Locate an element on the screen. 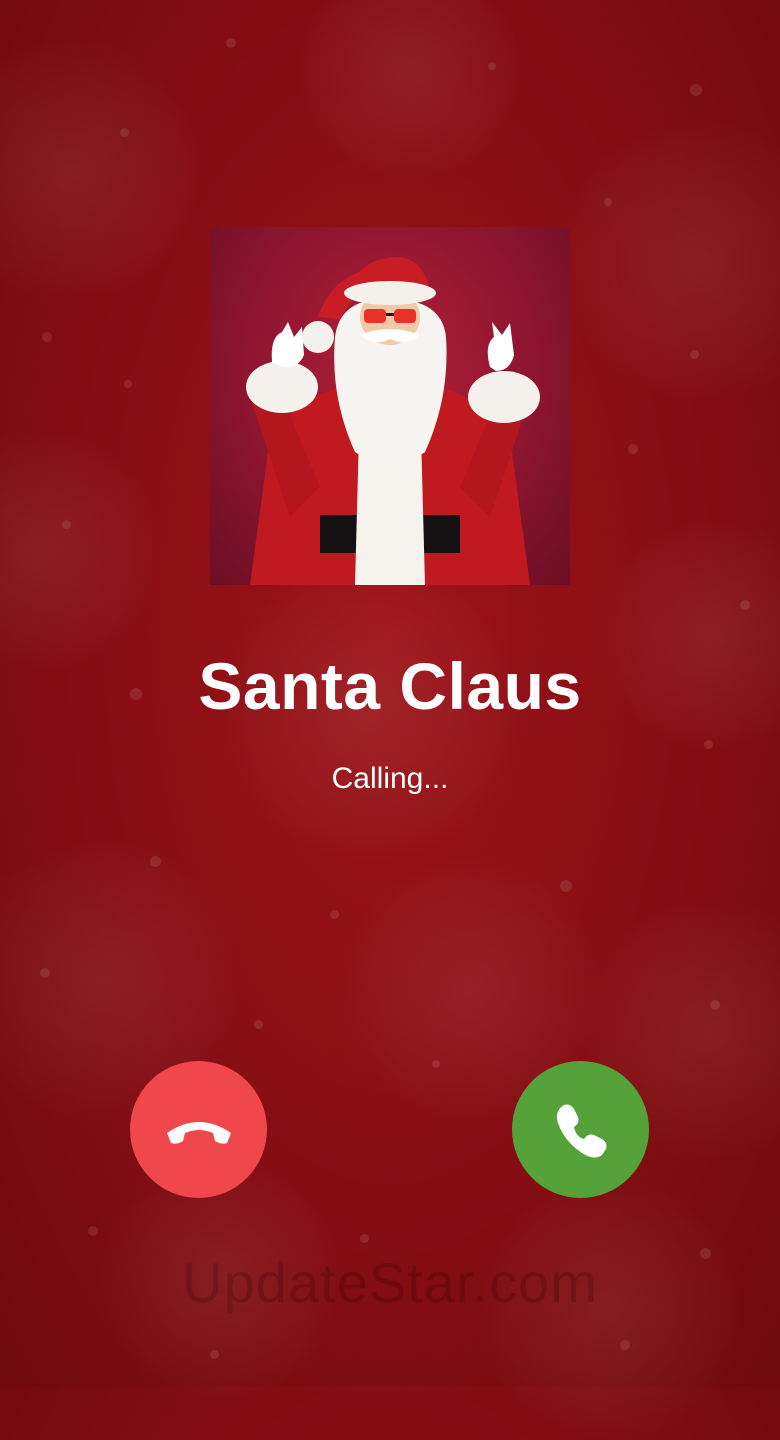 Image resolution: width=780 pixels, height=1440 pixels. decline-call-button is located at coordinates (198, 1129).